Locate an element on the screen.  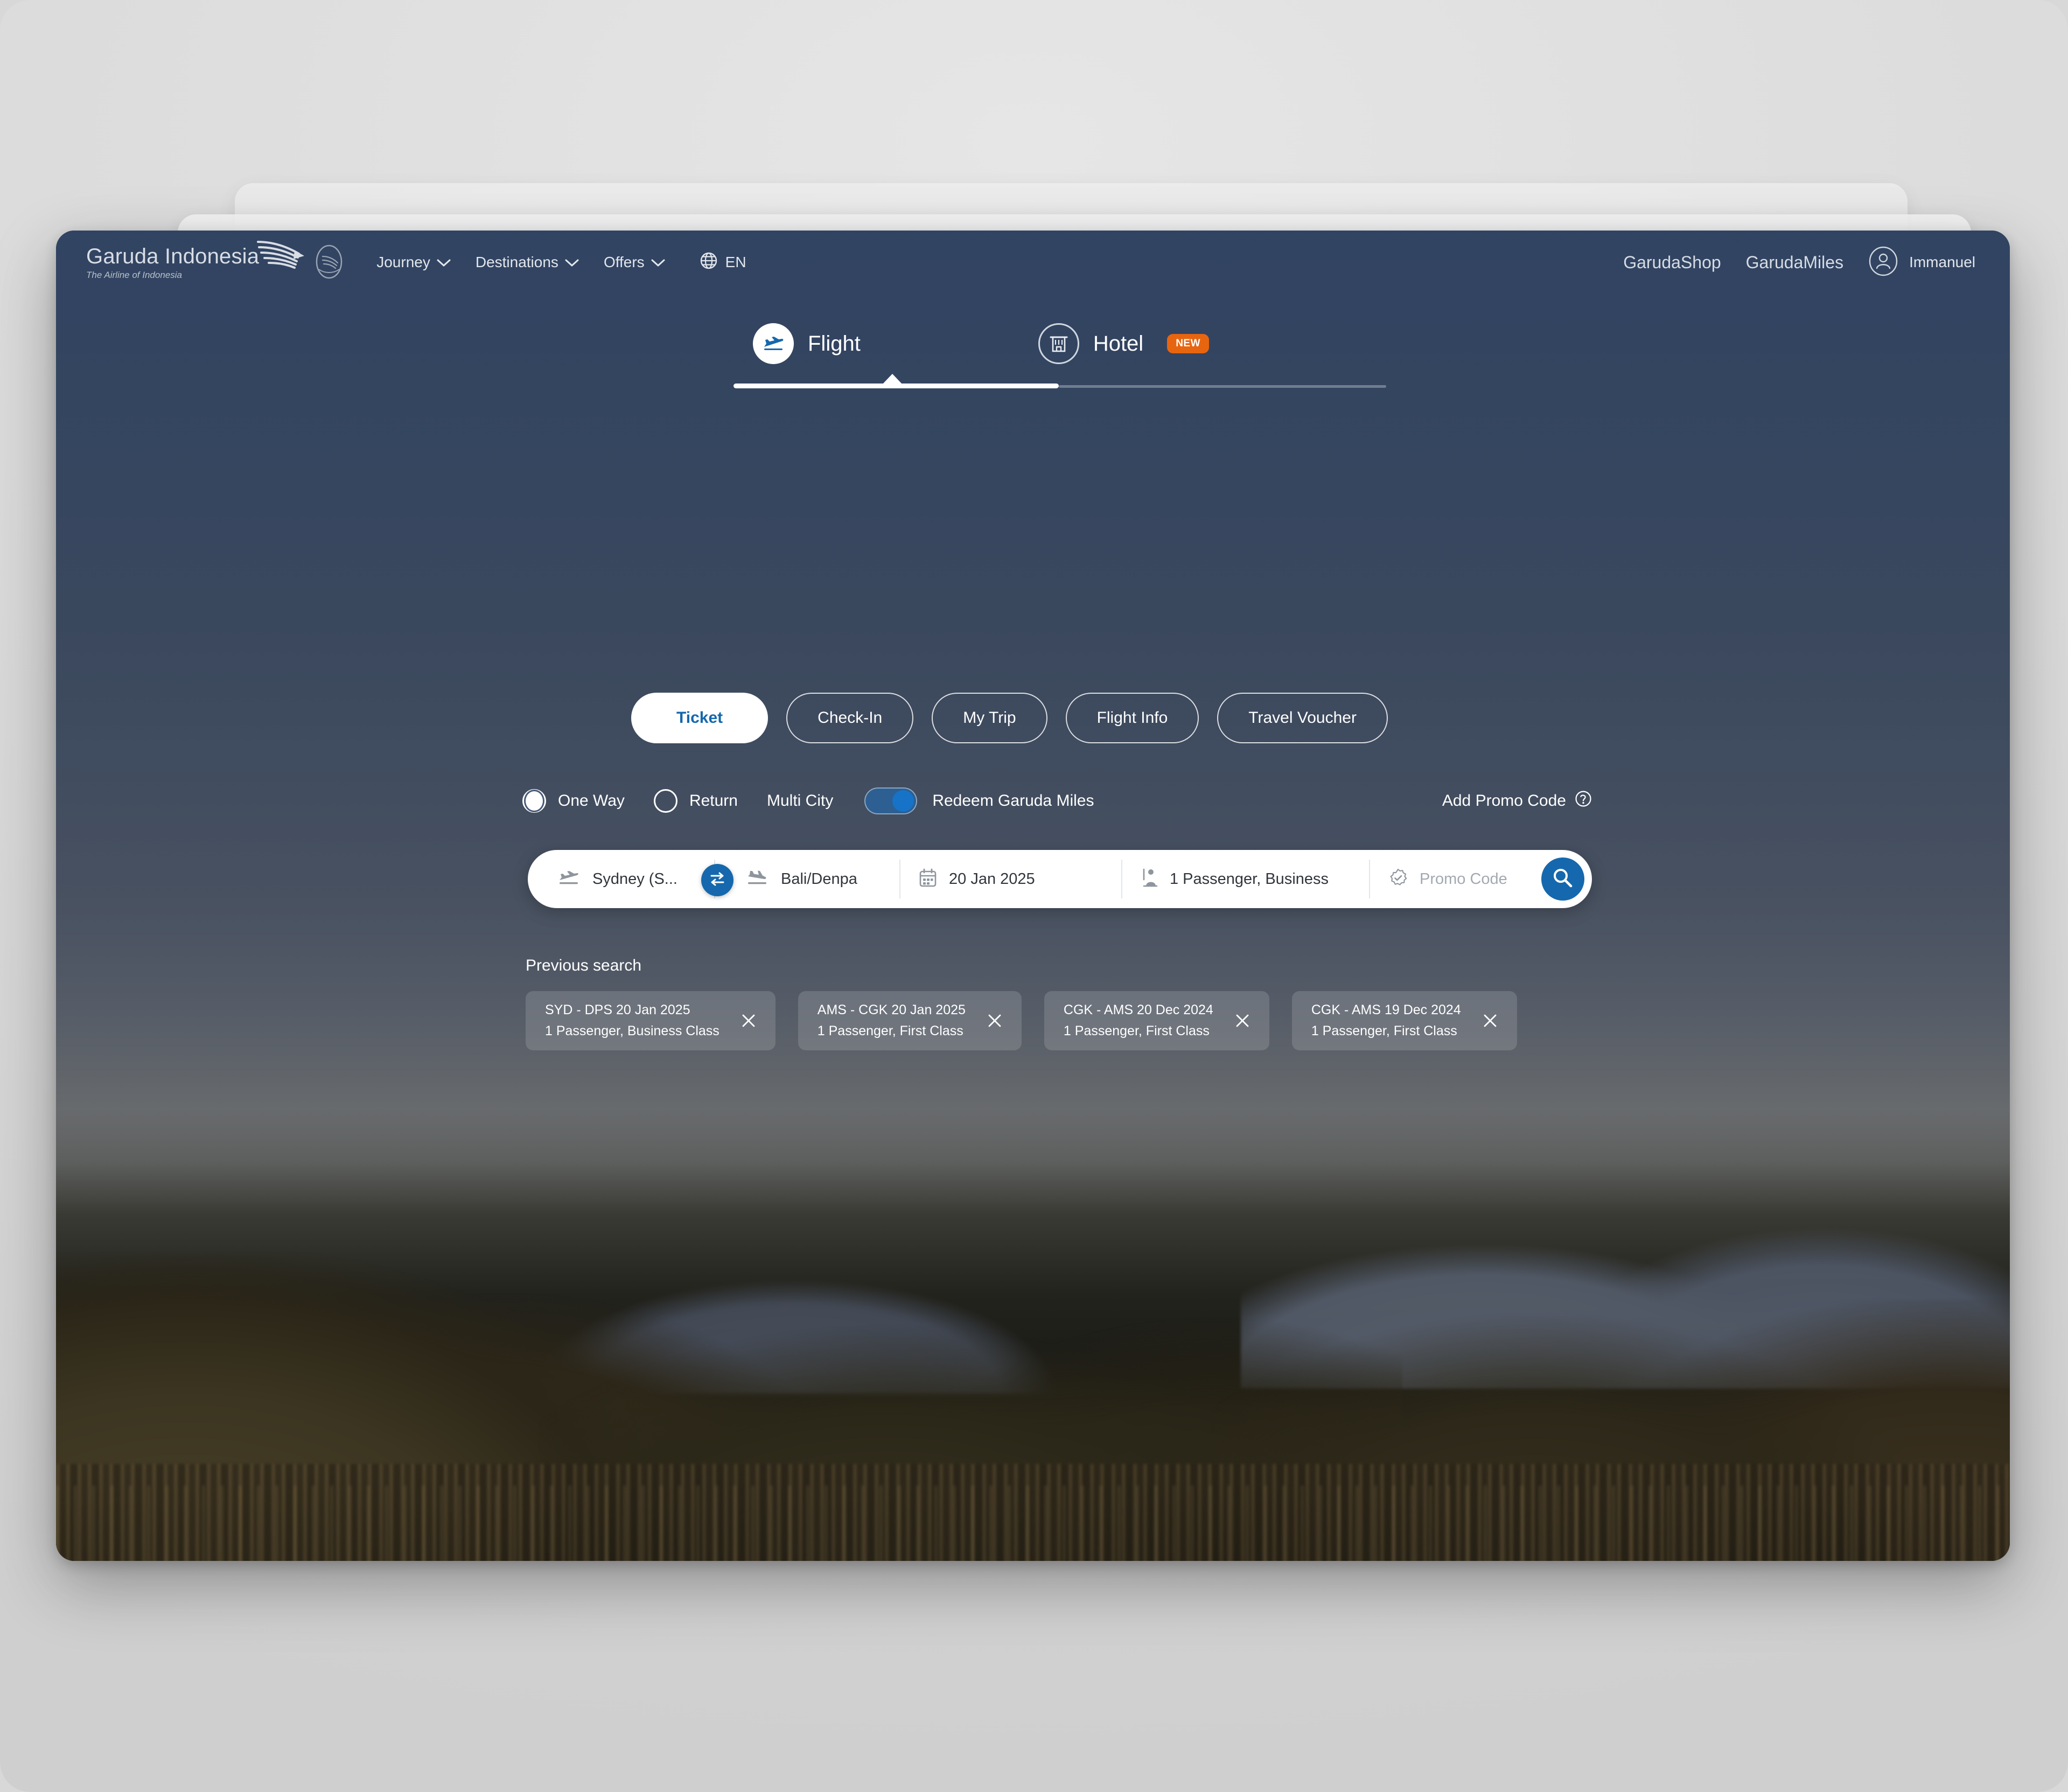
swap-arrows-icon is located at coordinates (717, 880).